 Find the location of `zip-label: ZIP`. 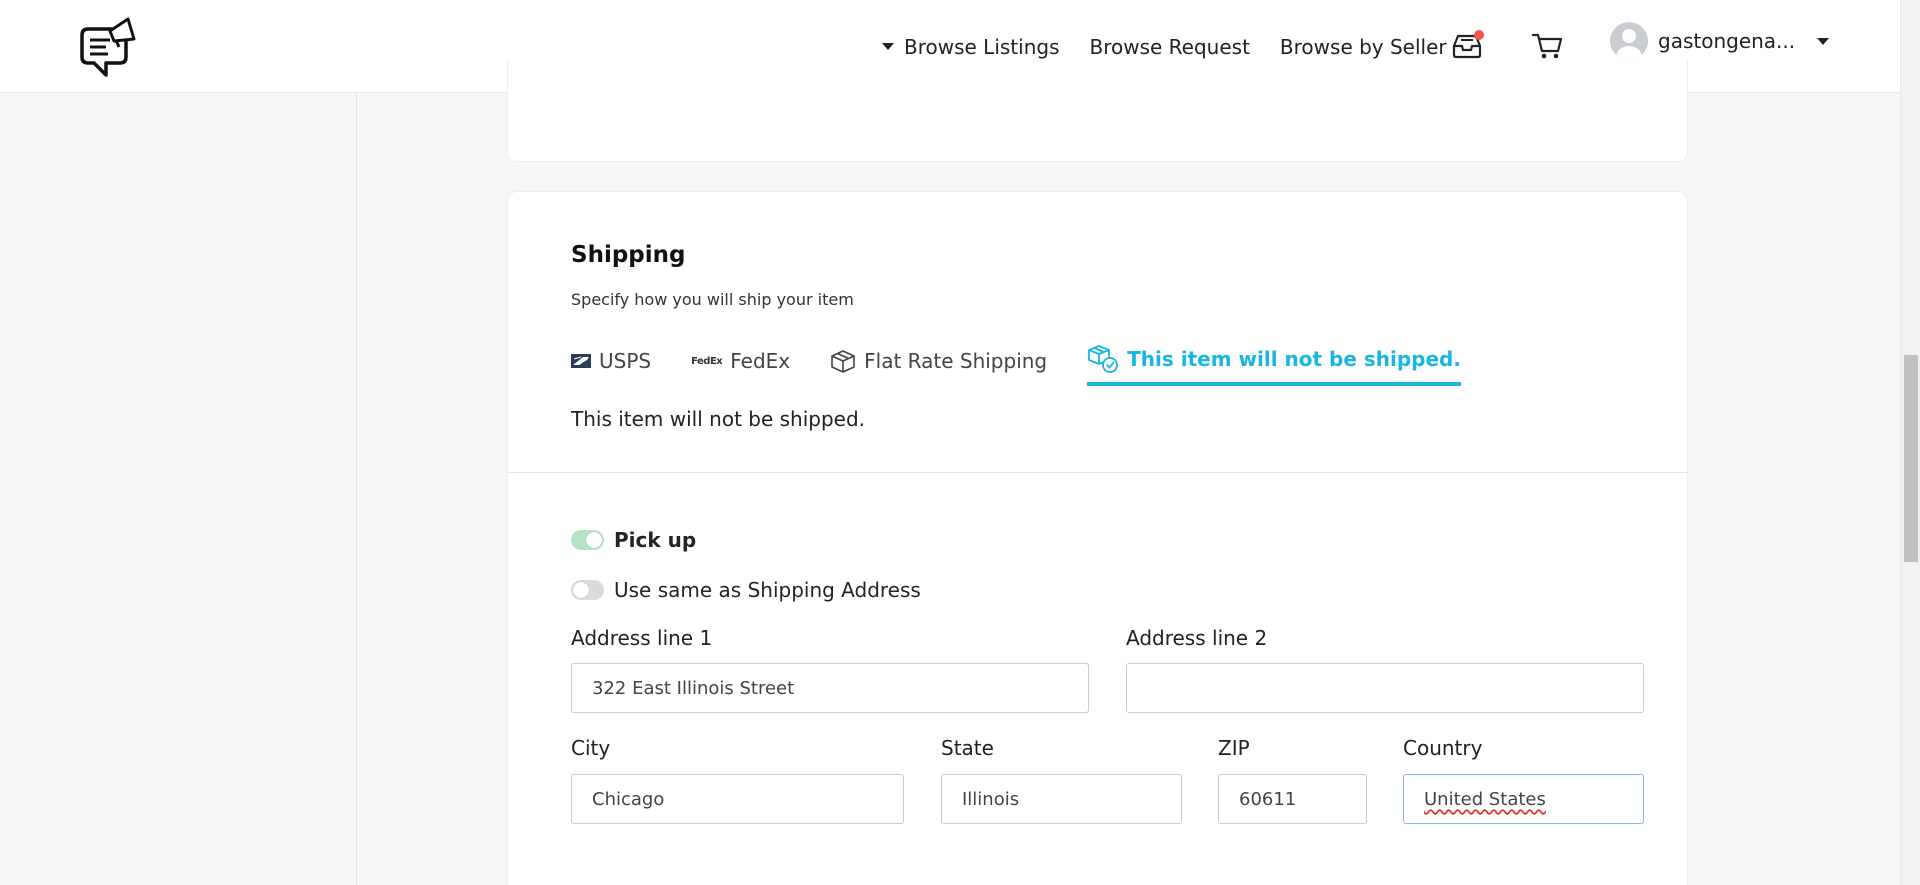

zip-label: ZIP is located at coordinates (1234, 748).